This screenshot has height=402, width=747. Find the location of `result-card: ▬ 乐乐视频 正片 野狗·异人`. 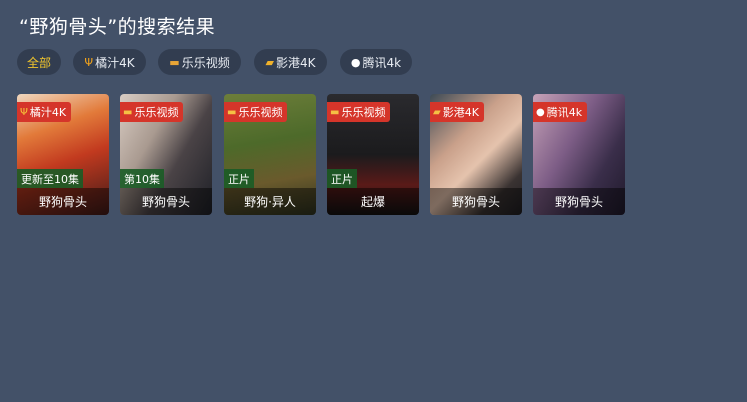

result-card: ▬ 乐乐视频 正片 野狗·异人 is located at coordinates (270, 154).